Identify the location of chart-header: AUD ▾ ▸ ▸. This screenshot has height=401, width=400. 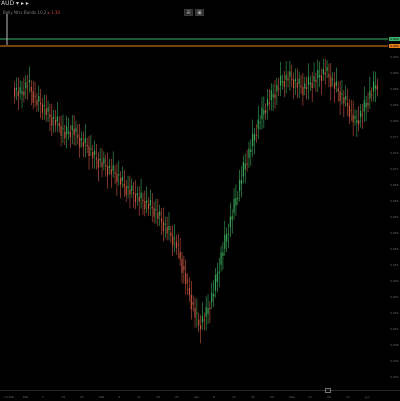
(200, 4).